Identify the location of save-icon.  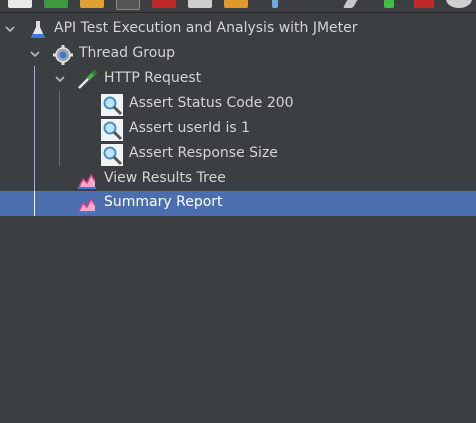
(128, 5).